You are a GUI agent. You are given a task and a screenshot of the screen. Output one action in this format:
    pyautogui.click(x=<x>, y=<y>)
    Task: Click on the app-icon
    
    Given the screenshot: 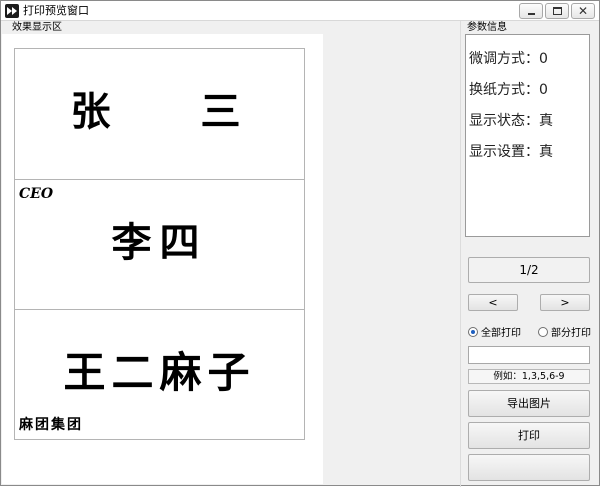 What is the action you would take?
    pyautogui.click(x=12, y=11)
    